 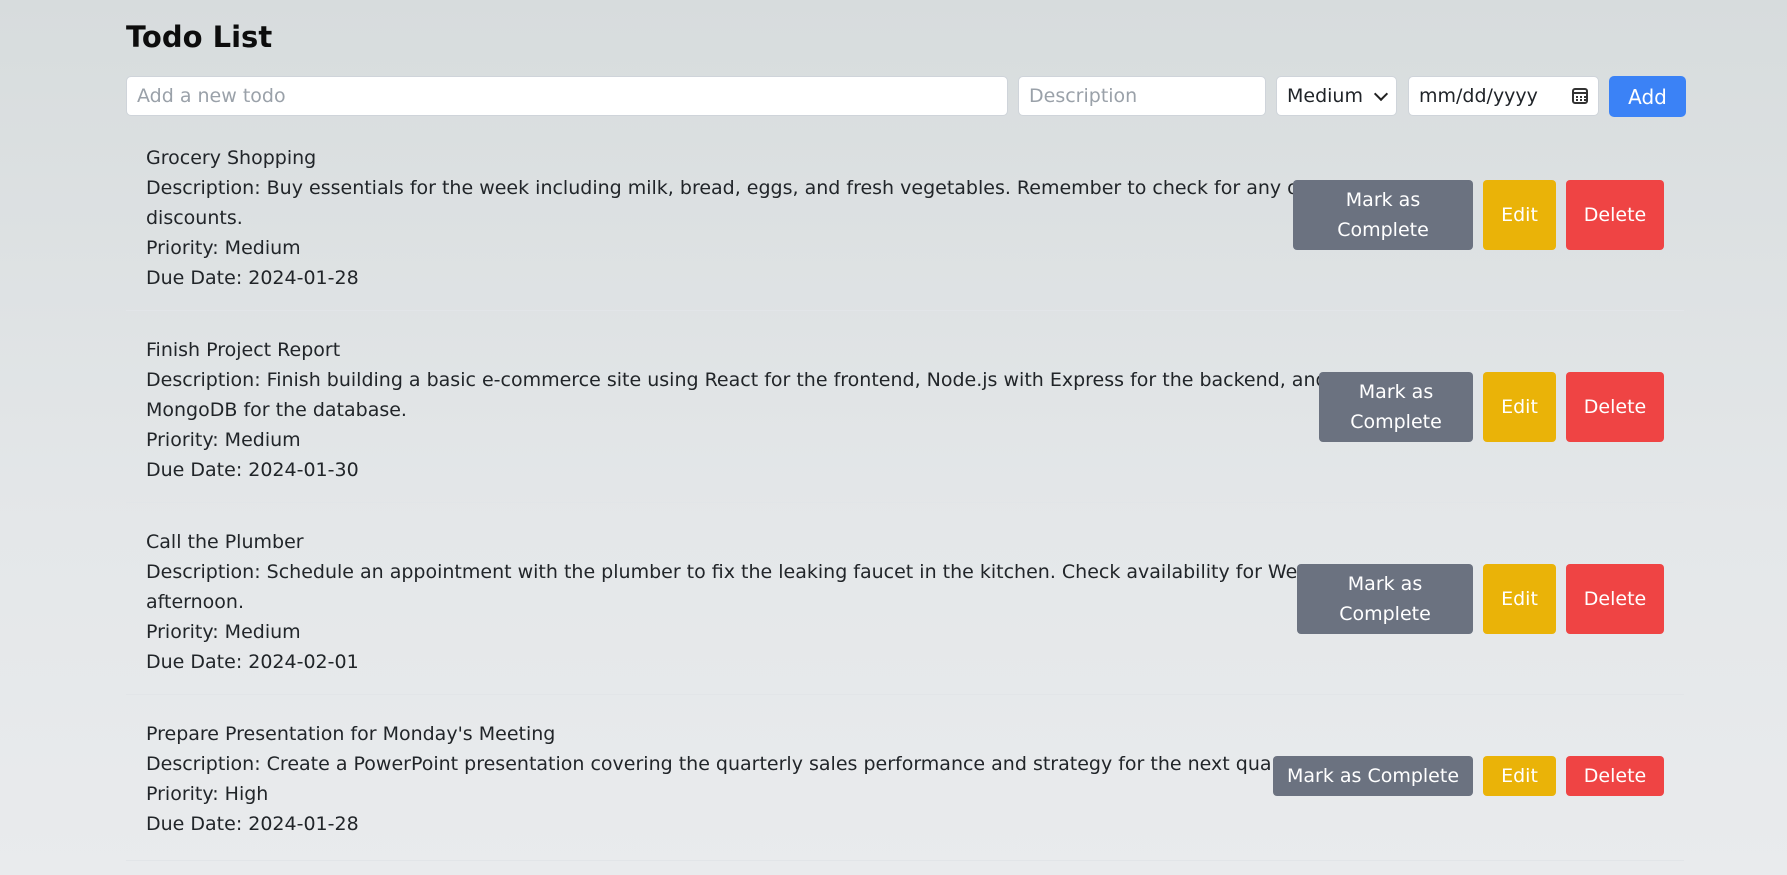 What do you see at coordinates (276, 410) in the screenshot?
I see `todo-description-continued: MongoDB for the database.` at bounding box center [276, 410].